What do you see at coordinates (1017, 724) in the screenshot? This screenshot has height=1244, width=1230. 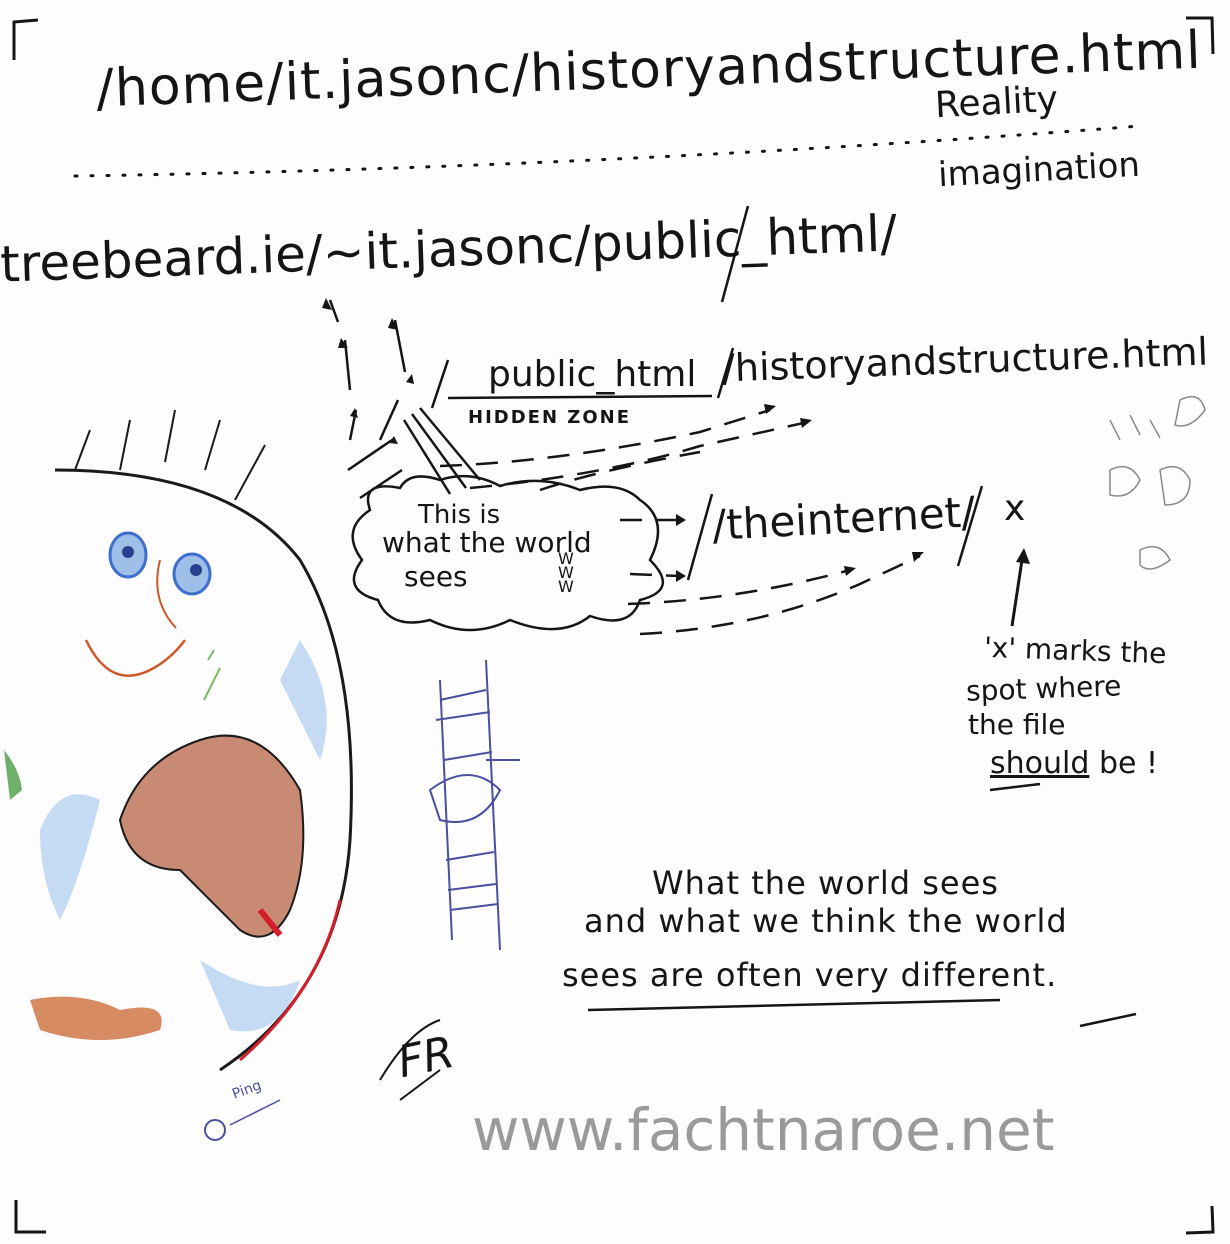 I see `x-note-line3: the file` at bounding box center [1017, 724].